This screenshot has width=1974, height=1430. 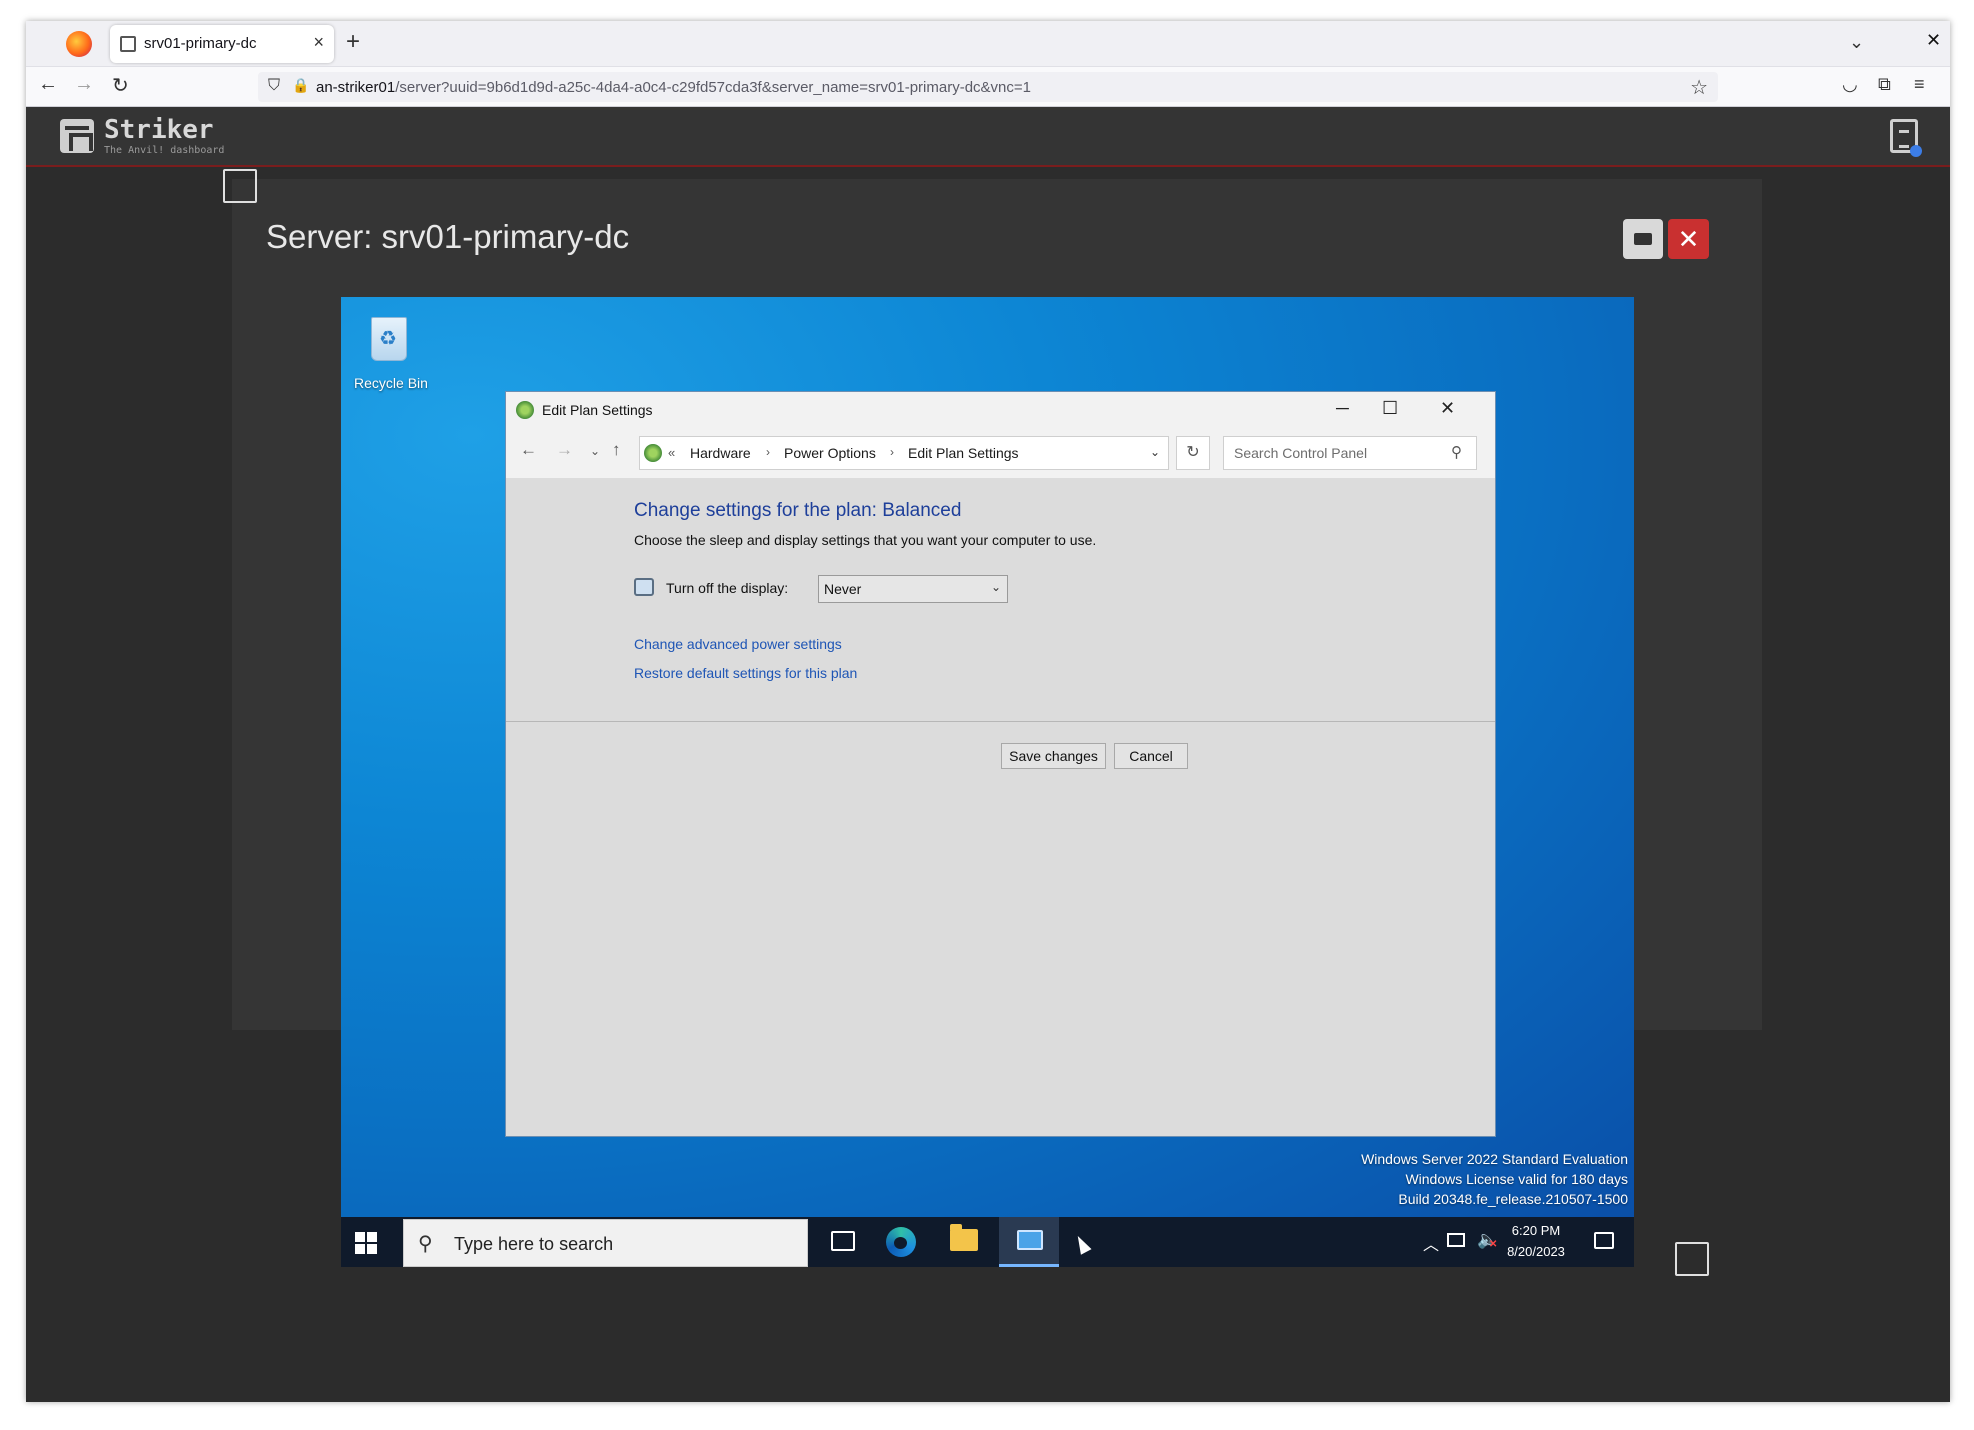 I want to click on clock-date: 8/20/2023, so click(x=1536, y=1251).